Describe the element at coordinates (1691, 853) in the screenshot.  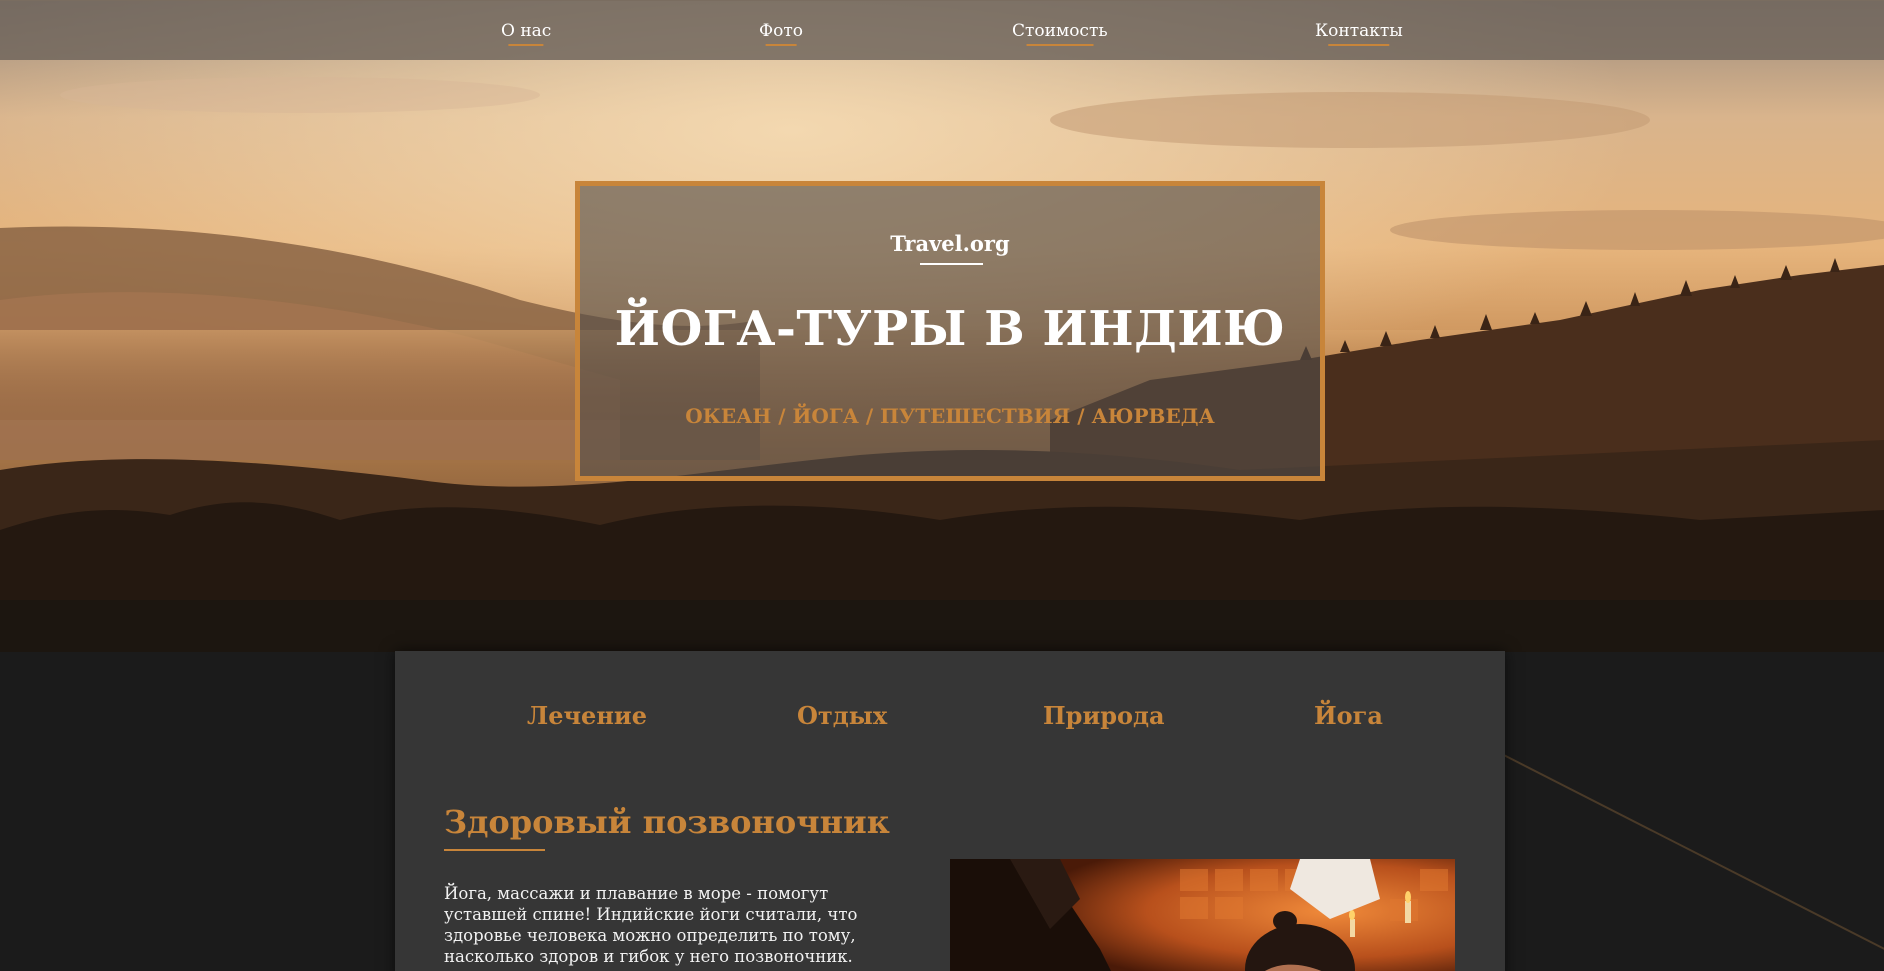
I see `decorative-diagonal-line` at that location.